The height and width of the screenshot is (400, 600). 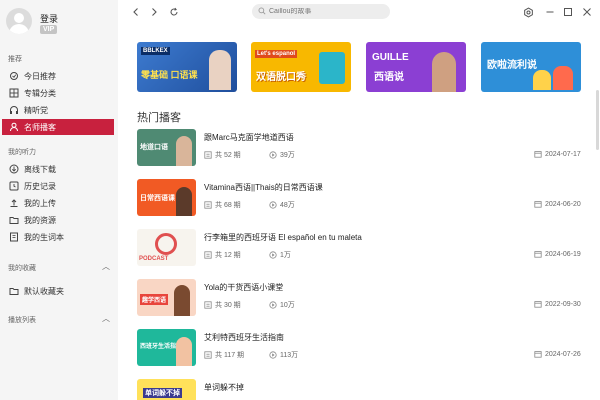 I want to click on podcast-thumbnail: 西班牙生活指南, so click(x=166, y=347).